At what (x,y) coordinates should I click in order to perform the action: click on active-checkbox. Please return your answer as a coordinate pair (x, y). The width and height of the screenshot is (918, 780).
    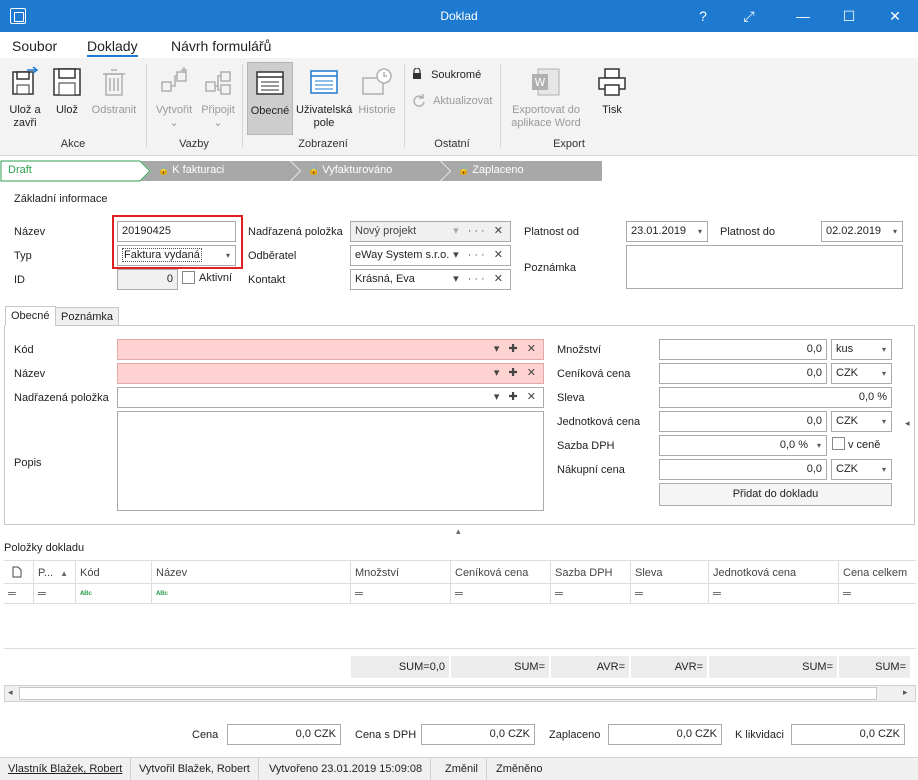
    Looking at the image, I should click on (188, 277).